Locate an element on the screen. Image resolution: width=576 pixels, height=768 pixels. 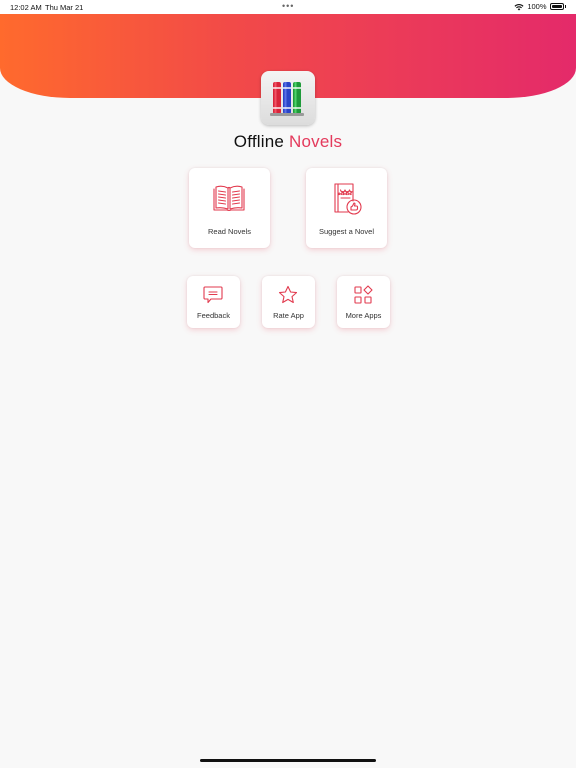
star-icon is located at coordinates (288, 294).